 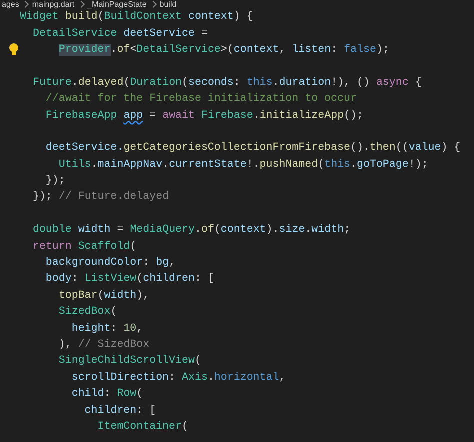 I want to click on breadcrumb-item: ages, so click(x=11, y=4).